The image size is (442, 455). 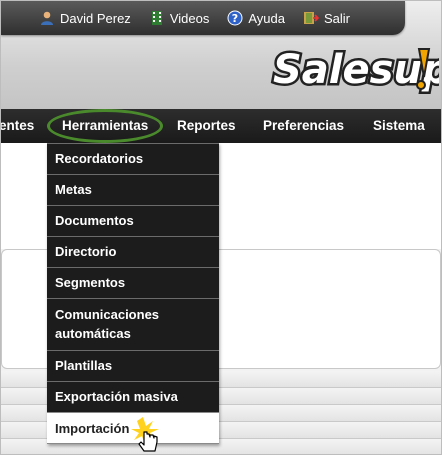 I want to click on menu-item-importacion: Importación, so click(x=133, y=428).